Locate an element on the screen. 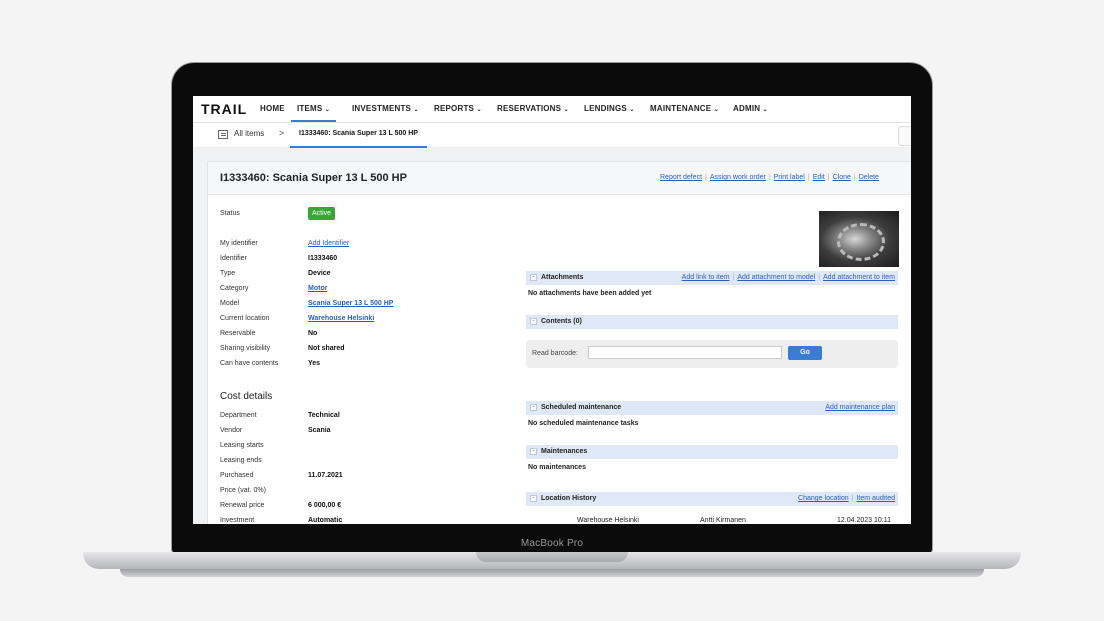 The width and height of the screenshot is (1104, 621). scheduled-maintenance-title: Scheduled maintenance is located at coordinates (581, 407).